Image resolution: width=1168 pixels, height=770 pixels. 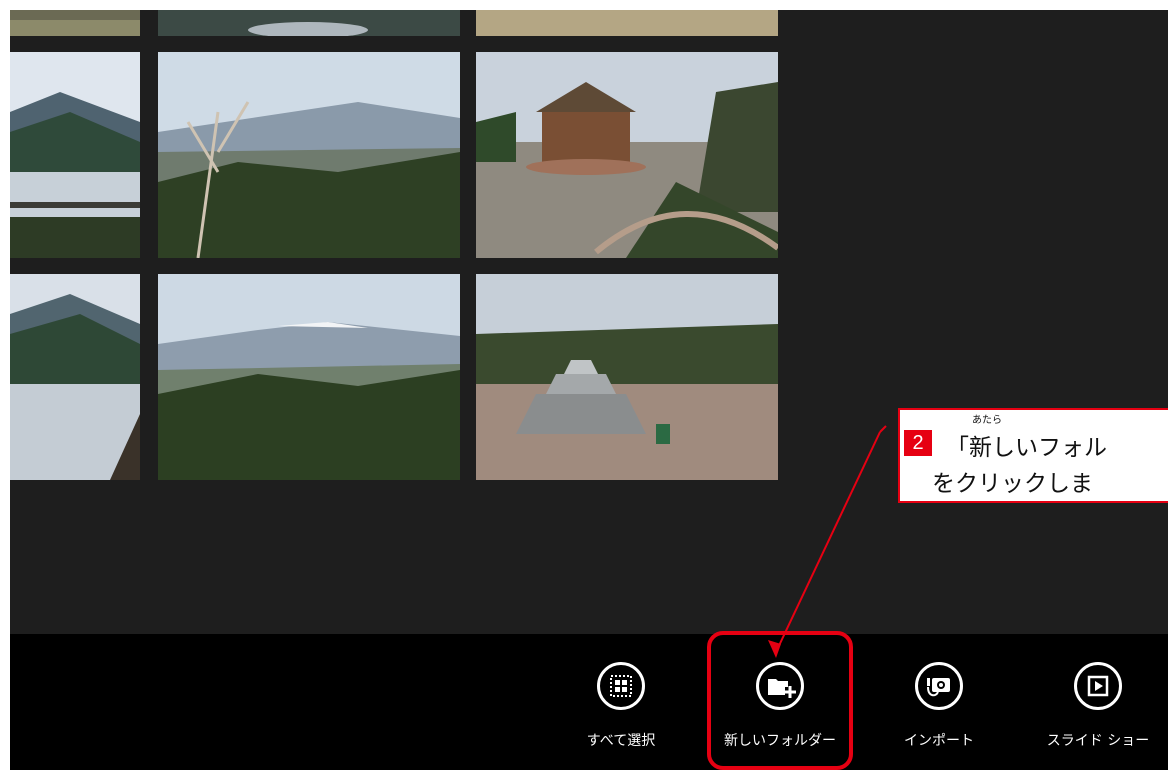 I want to click on highlight-box, so click(x=780, y=700).